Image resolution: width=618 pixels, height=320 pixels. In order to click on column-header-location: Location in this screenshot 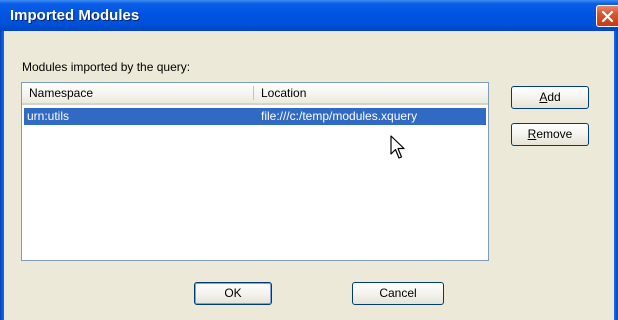, I will do `click(371, 93)`.